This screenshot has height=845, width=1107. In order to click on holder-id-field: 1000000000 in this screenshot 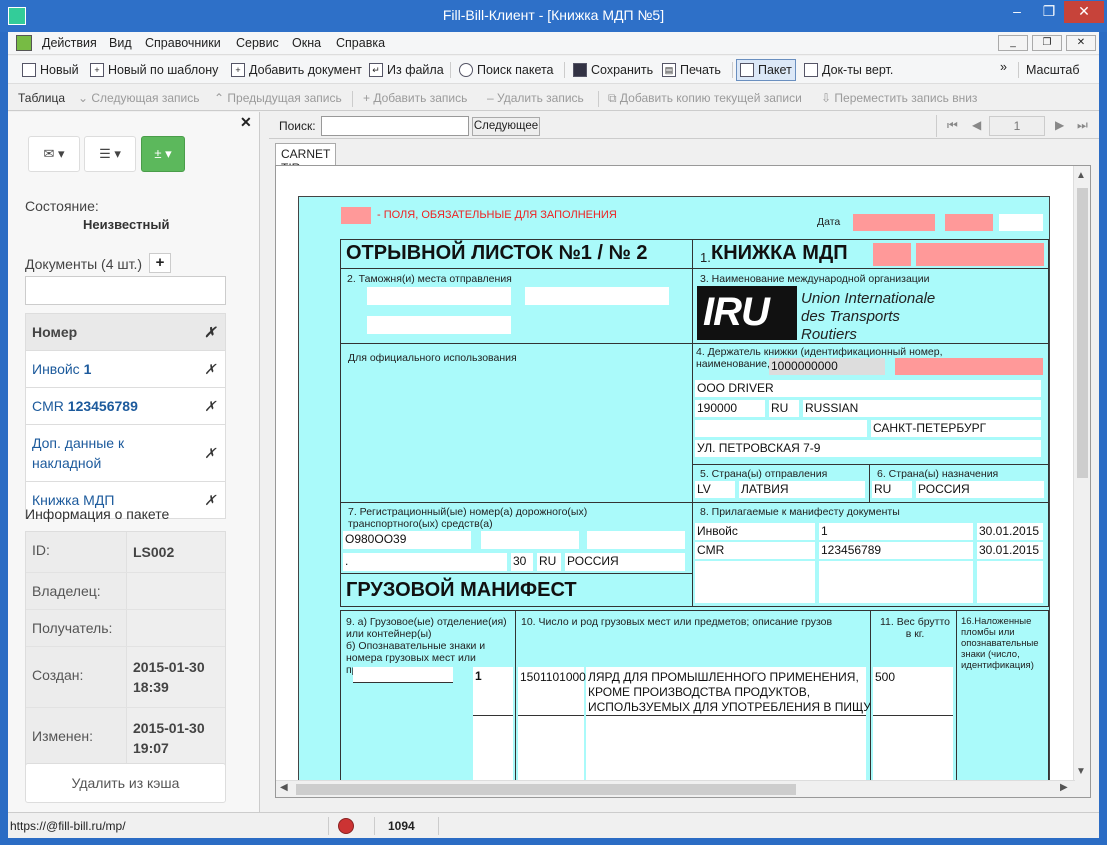, I will do `click(827, 366)`.